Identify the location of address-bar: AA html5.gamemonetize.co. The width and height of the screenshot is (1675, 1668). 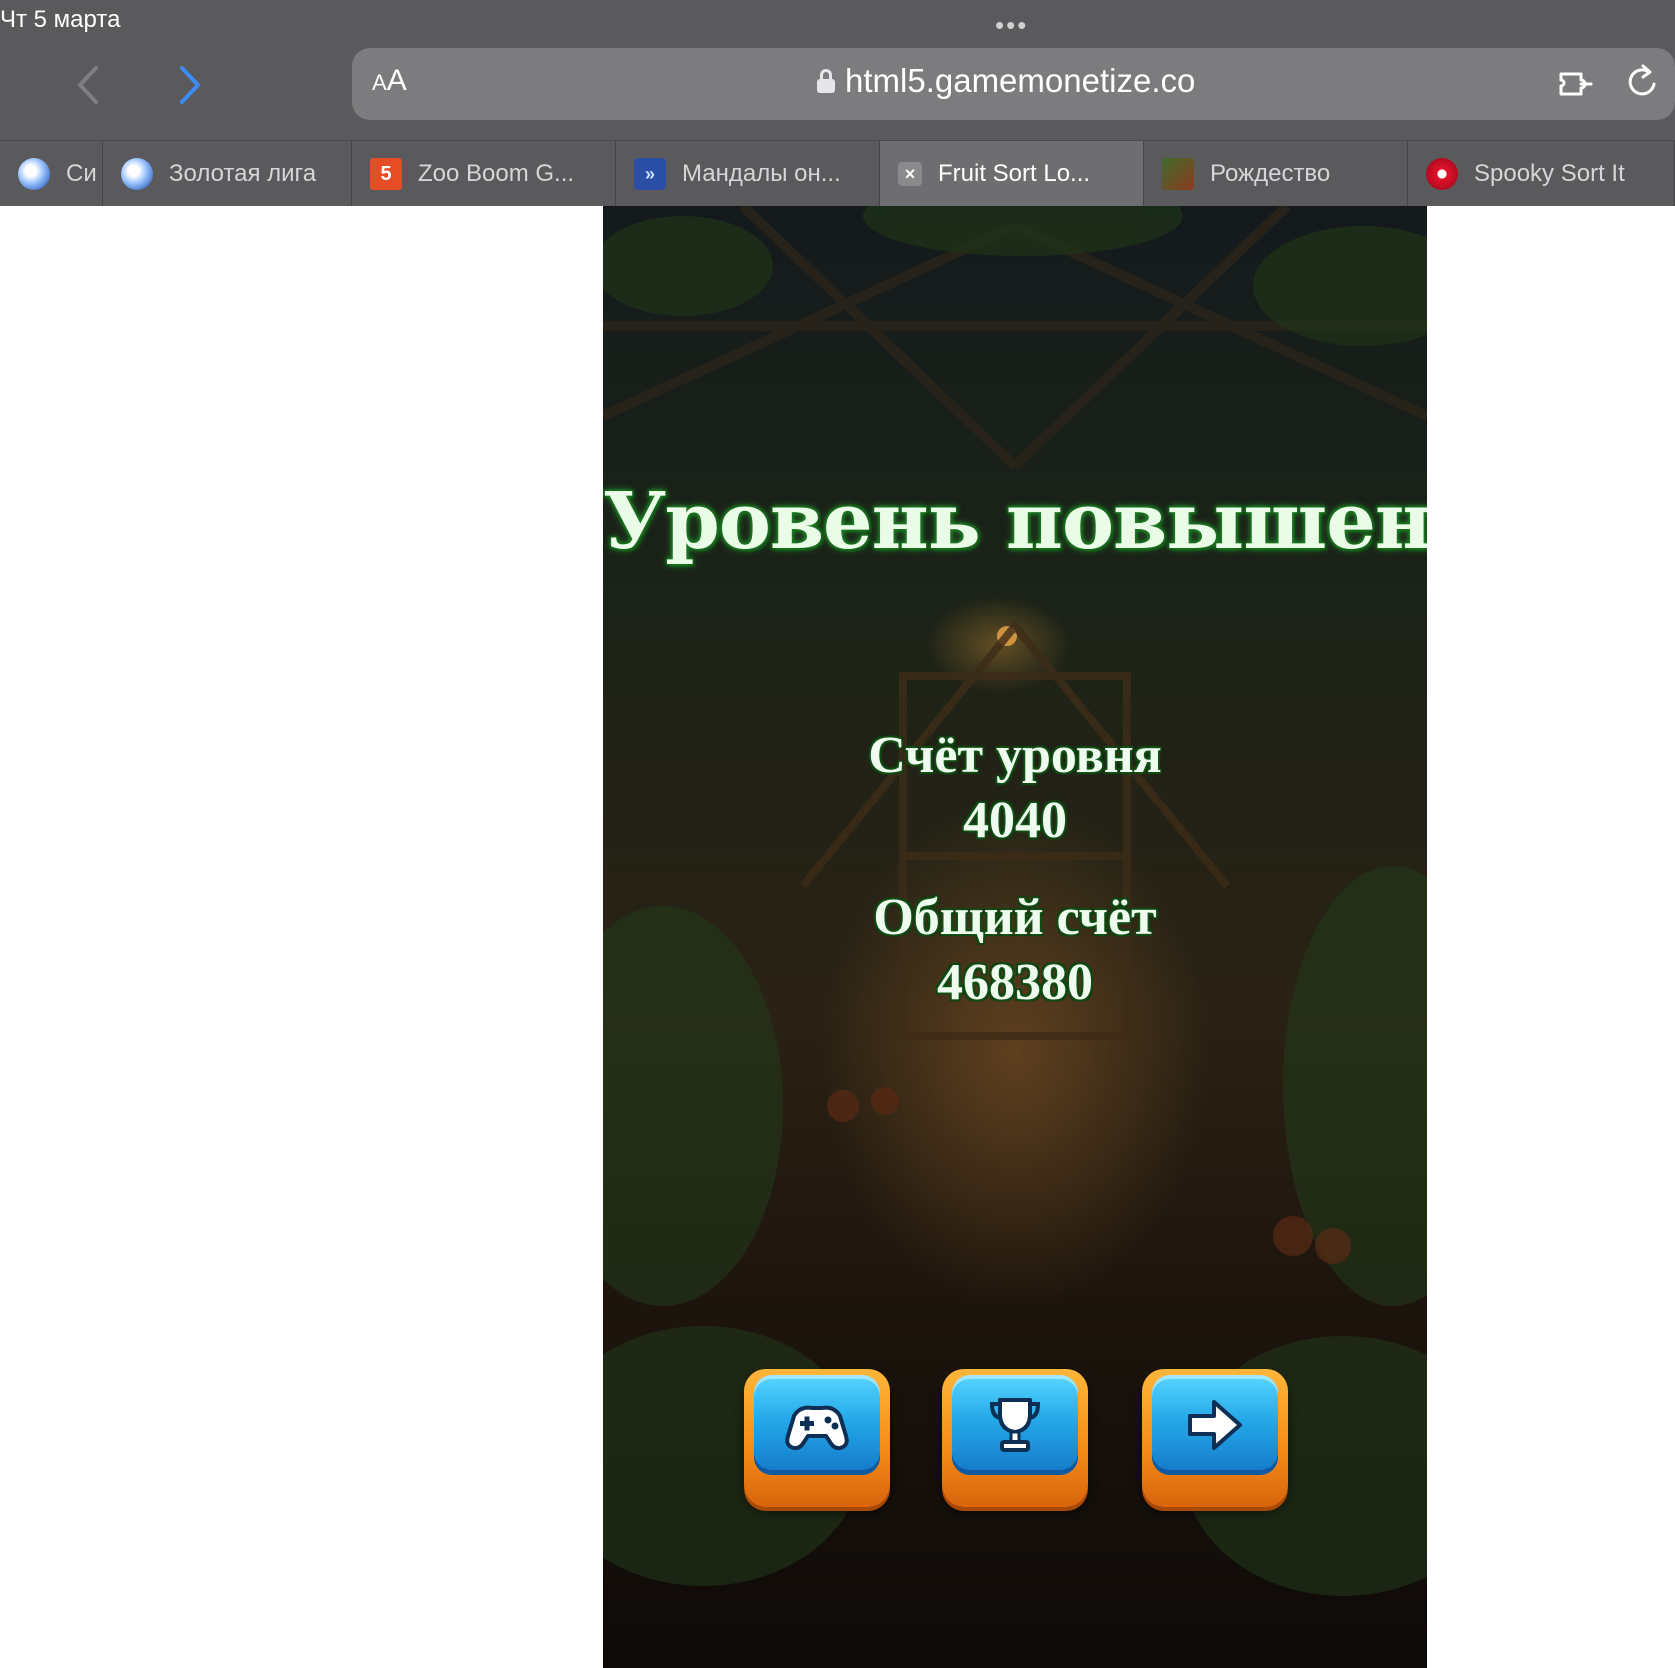
(1013, 84).